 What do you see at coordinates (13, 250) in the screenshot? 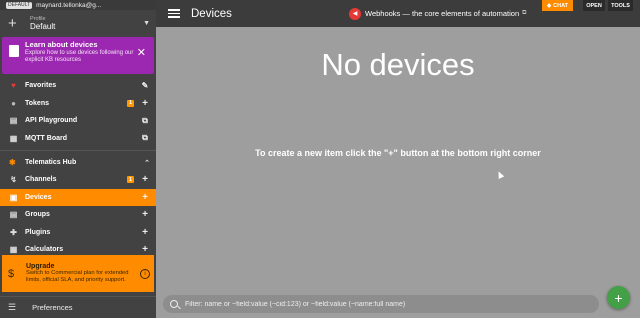
I see `calculators-icon: ▦` at bounding box center [13, 250].